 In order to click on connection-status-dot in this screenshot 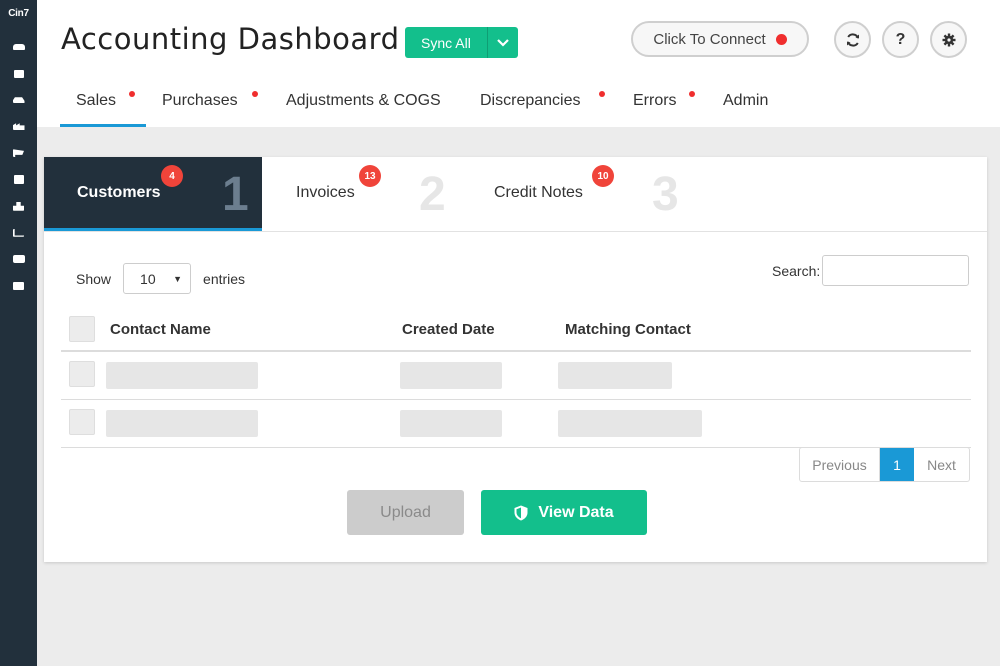, I will do `click(781, 39)`.